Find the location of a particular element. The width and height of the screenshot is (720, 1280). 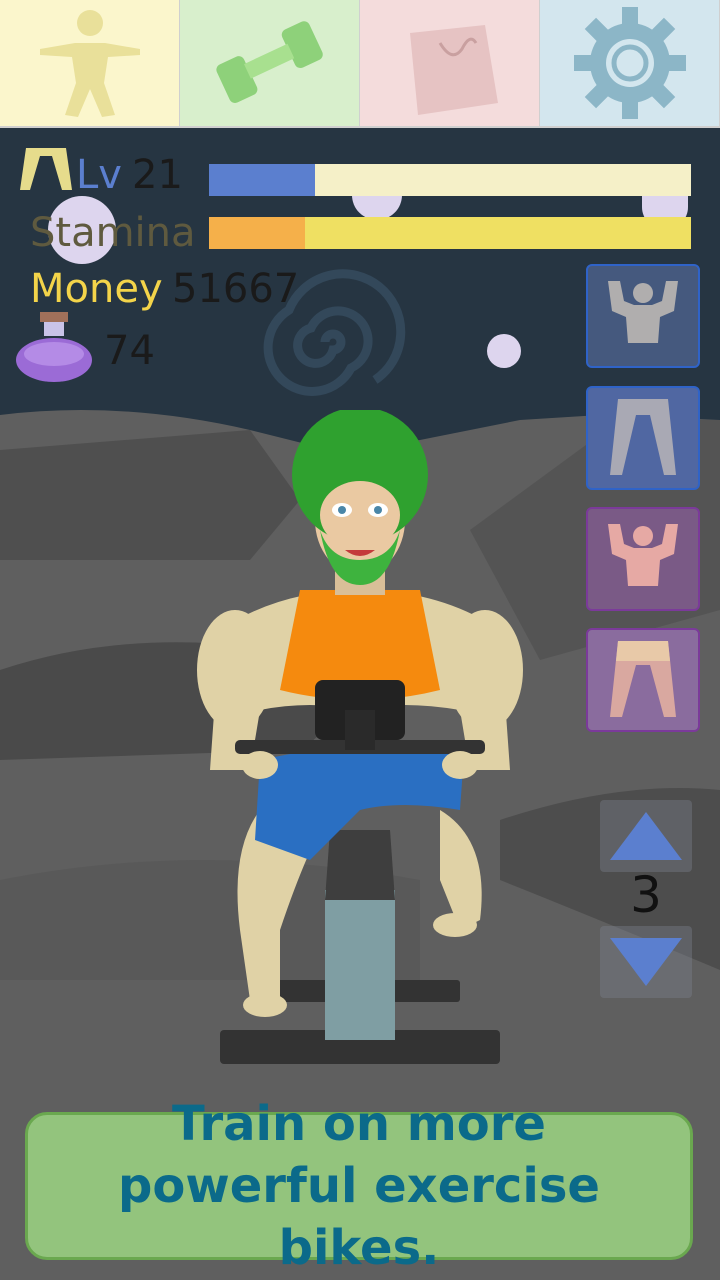

stamina-progress-bar is located at coordinates (450, 233).